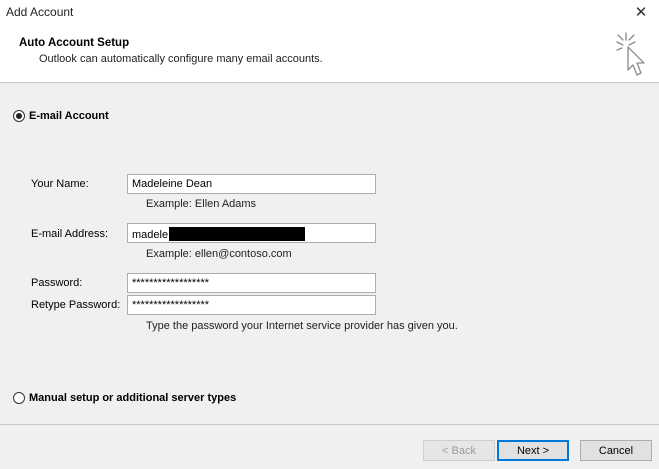 The height and width of the screenshot is (469, 659). Describe the element at coordinates (70, 234) in the screenshot. I see `email-address-label: E-mail Address:` at that location.